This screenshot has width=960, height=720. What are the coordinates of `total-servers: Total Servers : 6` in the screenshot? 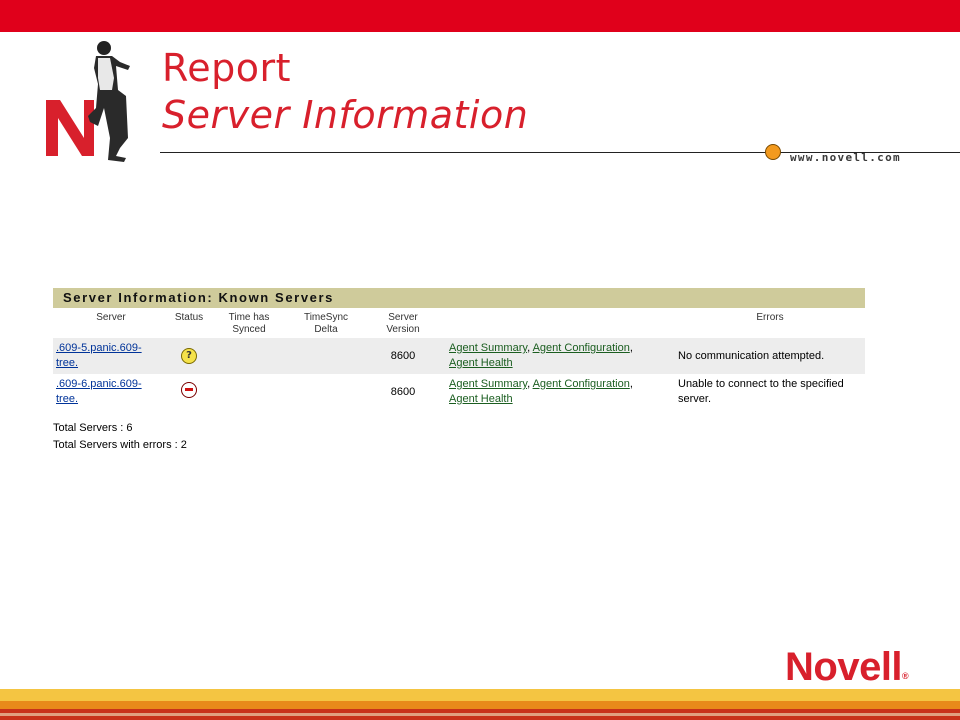 It's located at (93, 428).